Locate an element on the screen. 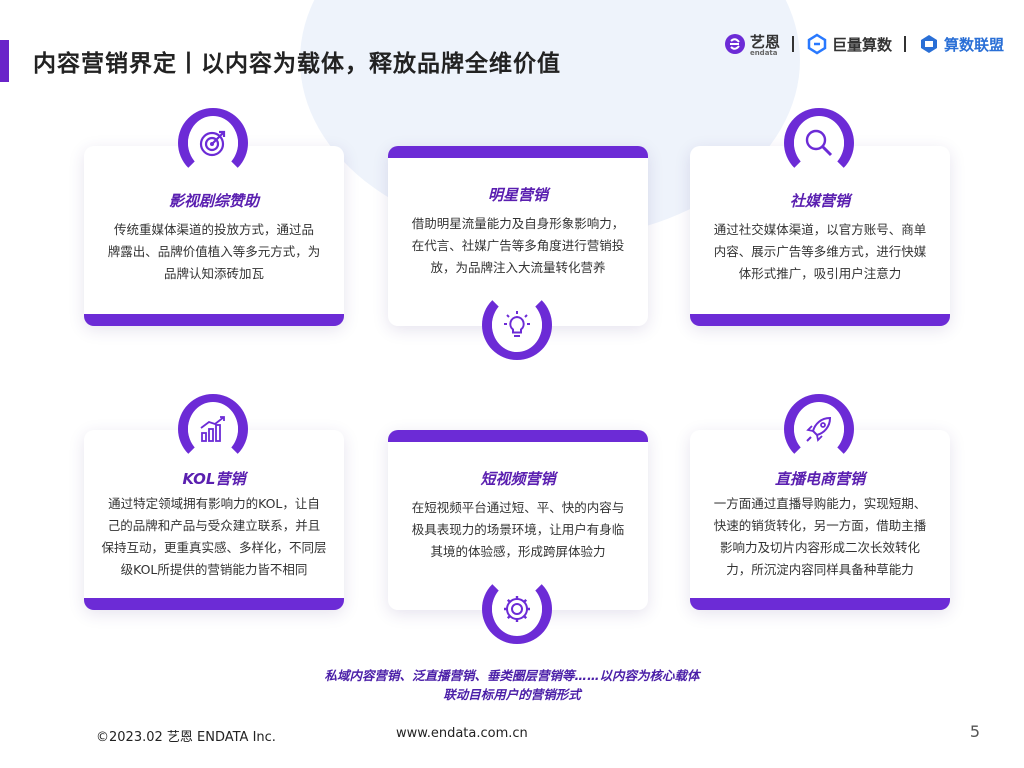 This screenshot has height=768, width=1024. card-title: 直播电商营销 is located at coordinates (819, 479).